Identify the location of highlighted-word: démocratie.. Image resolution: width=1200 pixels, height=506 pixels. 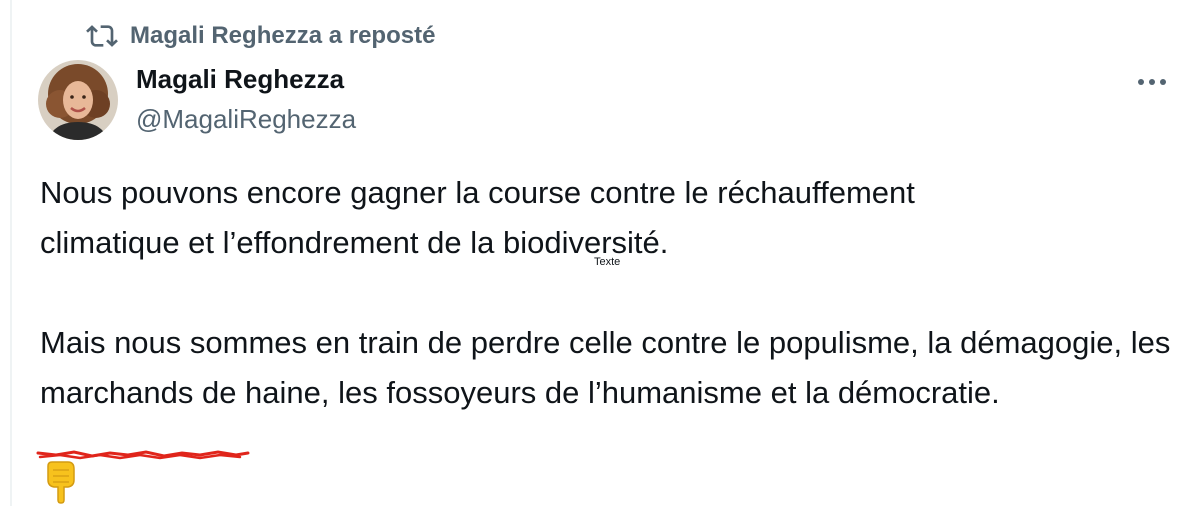
(918, 392).